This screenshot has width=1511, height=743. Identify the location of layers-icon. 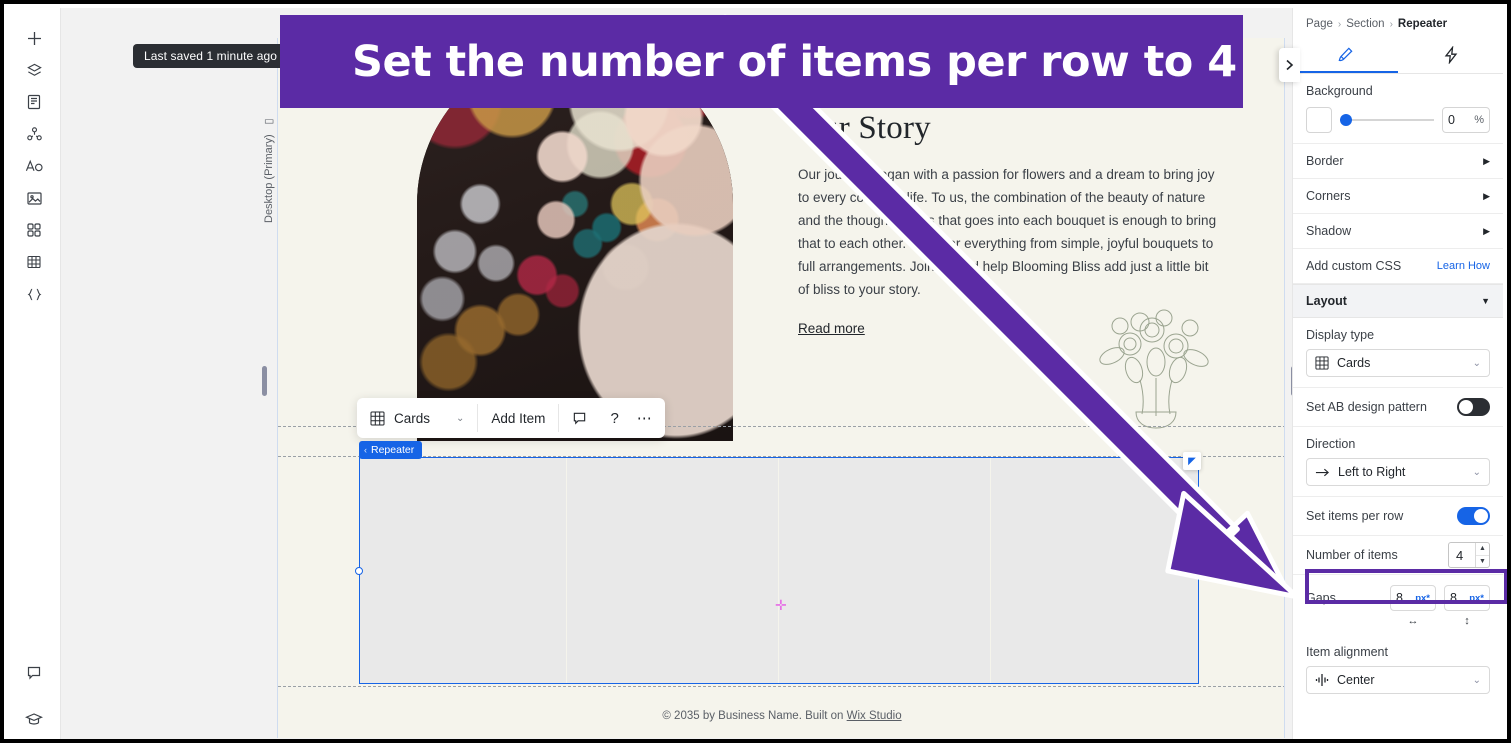
(34, 70).